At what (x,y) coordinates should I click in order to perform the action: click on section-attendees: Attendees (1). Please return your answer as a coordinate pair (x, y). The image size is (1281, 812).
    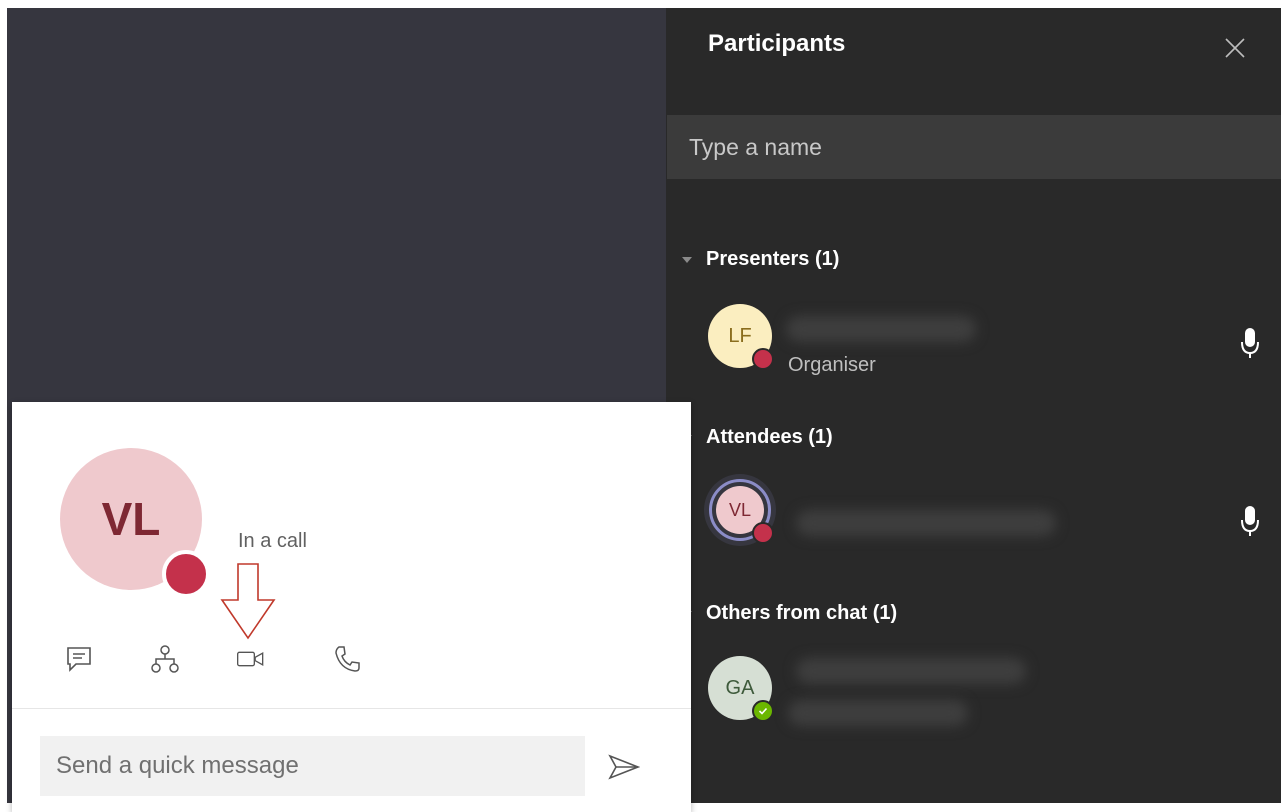
    Looking at the image, I should click on (757, 437).